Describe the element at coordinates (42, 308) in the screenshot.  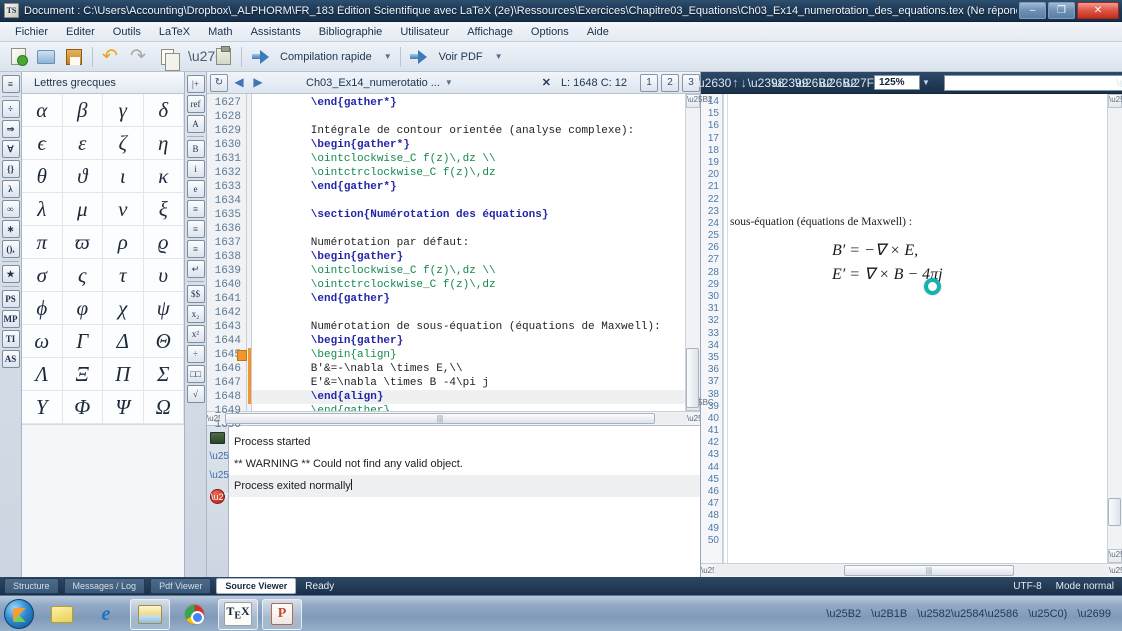
I see `greek-letter-cell: ϕ` at that location.